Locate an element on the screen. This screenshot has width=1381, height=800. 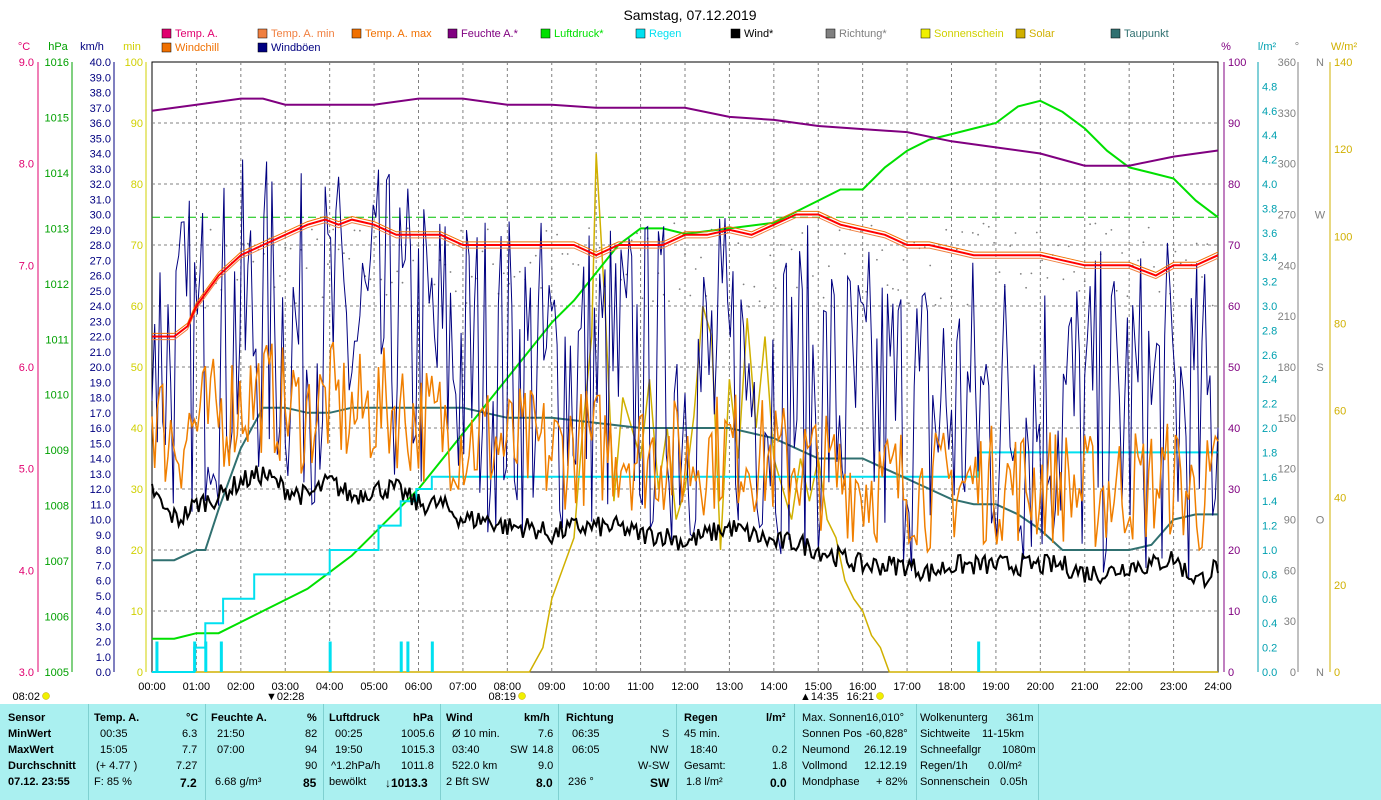
legend-swatch is located at coordinates (262, 47).